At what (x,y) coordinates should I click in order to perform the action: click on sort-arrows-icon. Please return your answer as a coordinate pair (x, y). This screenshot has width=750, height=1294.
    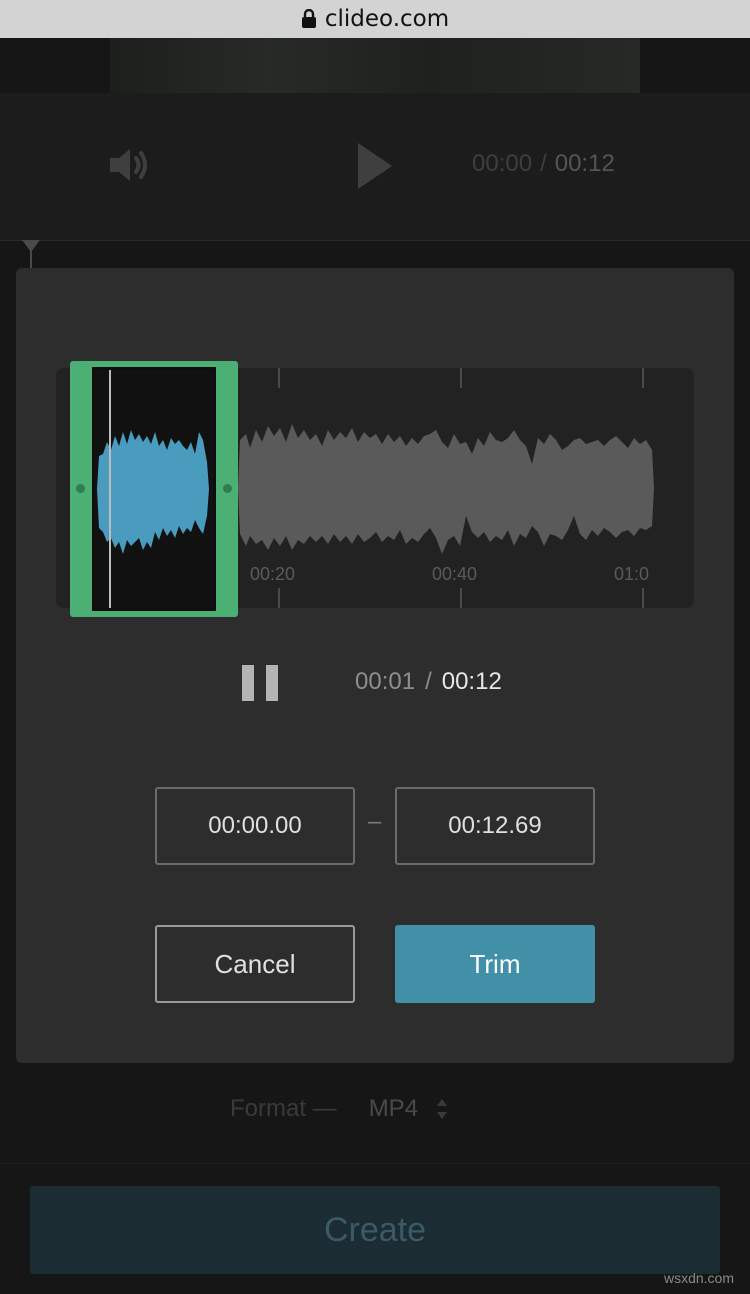
    Looking at the image, I should click on (442, 1109).